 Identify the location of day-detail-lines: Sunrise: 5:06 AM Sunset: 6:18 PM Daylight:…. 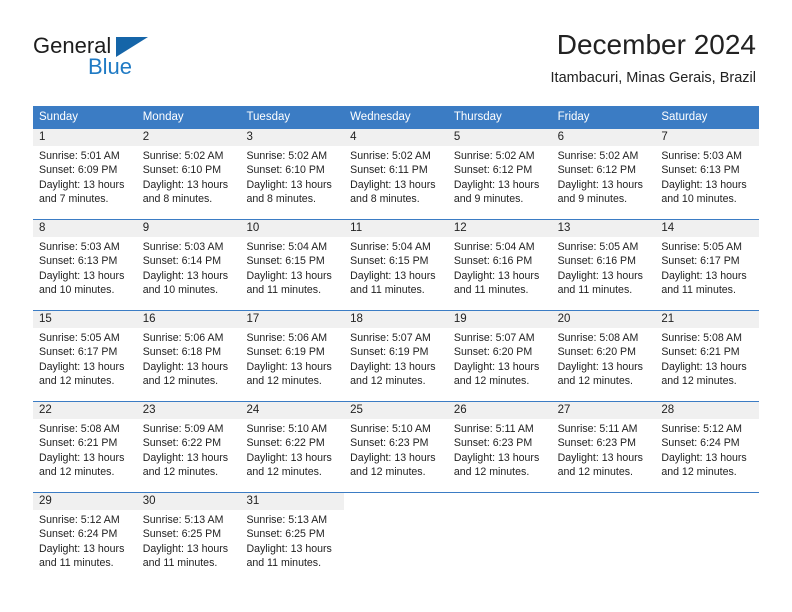
(189, 364).